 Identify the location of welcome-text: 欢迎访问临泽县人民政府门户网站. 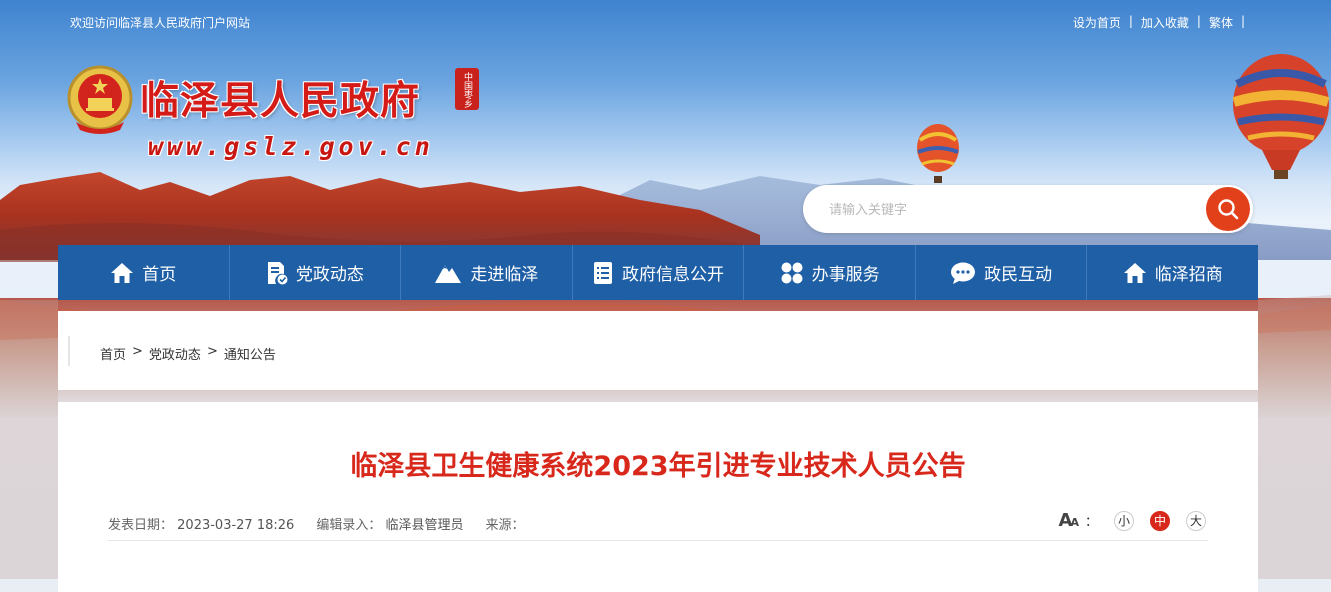
(160, 23).